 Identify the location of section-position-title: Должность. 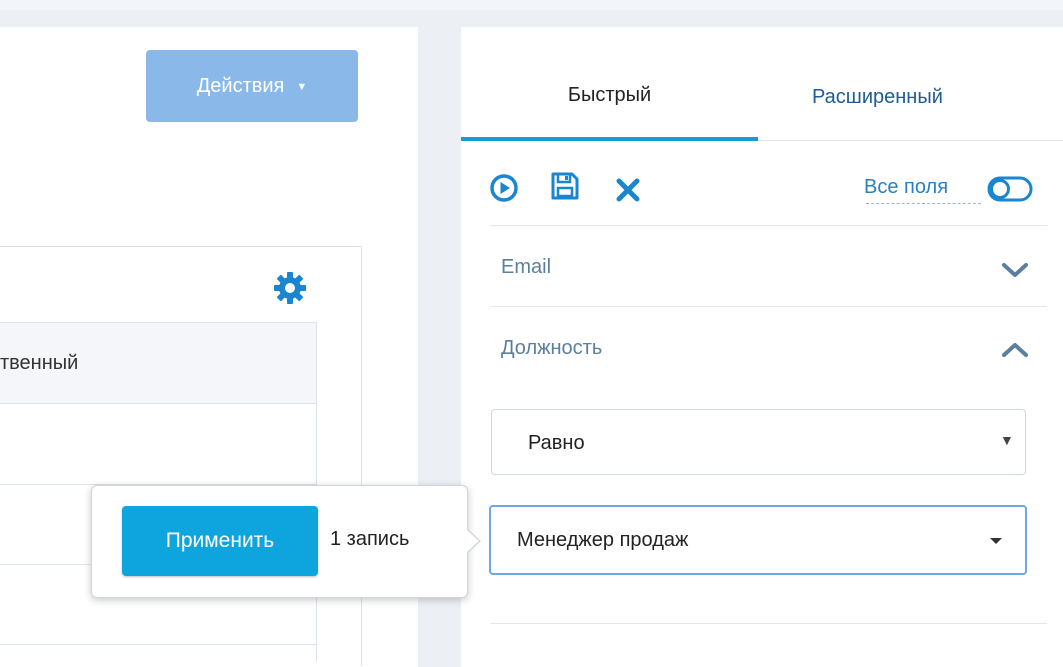
(551, 348).